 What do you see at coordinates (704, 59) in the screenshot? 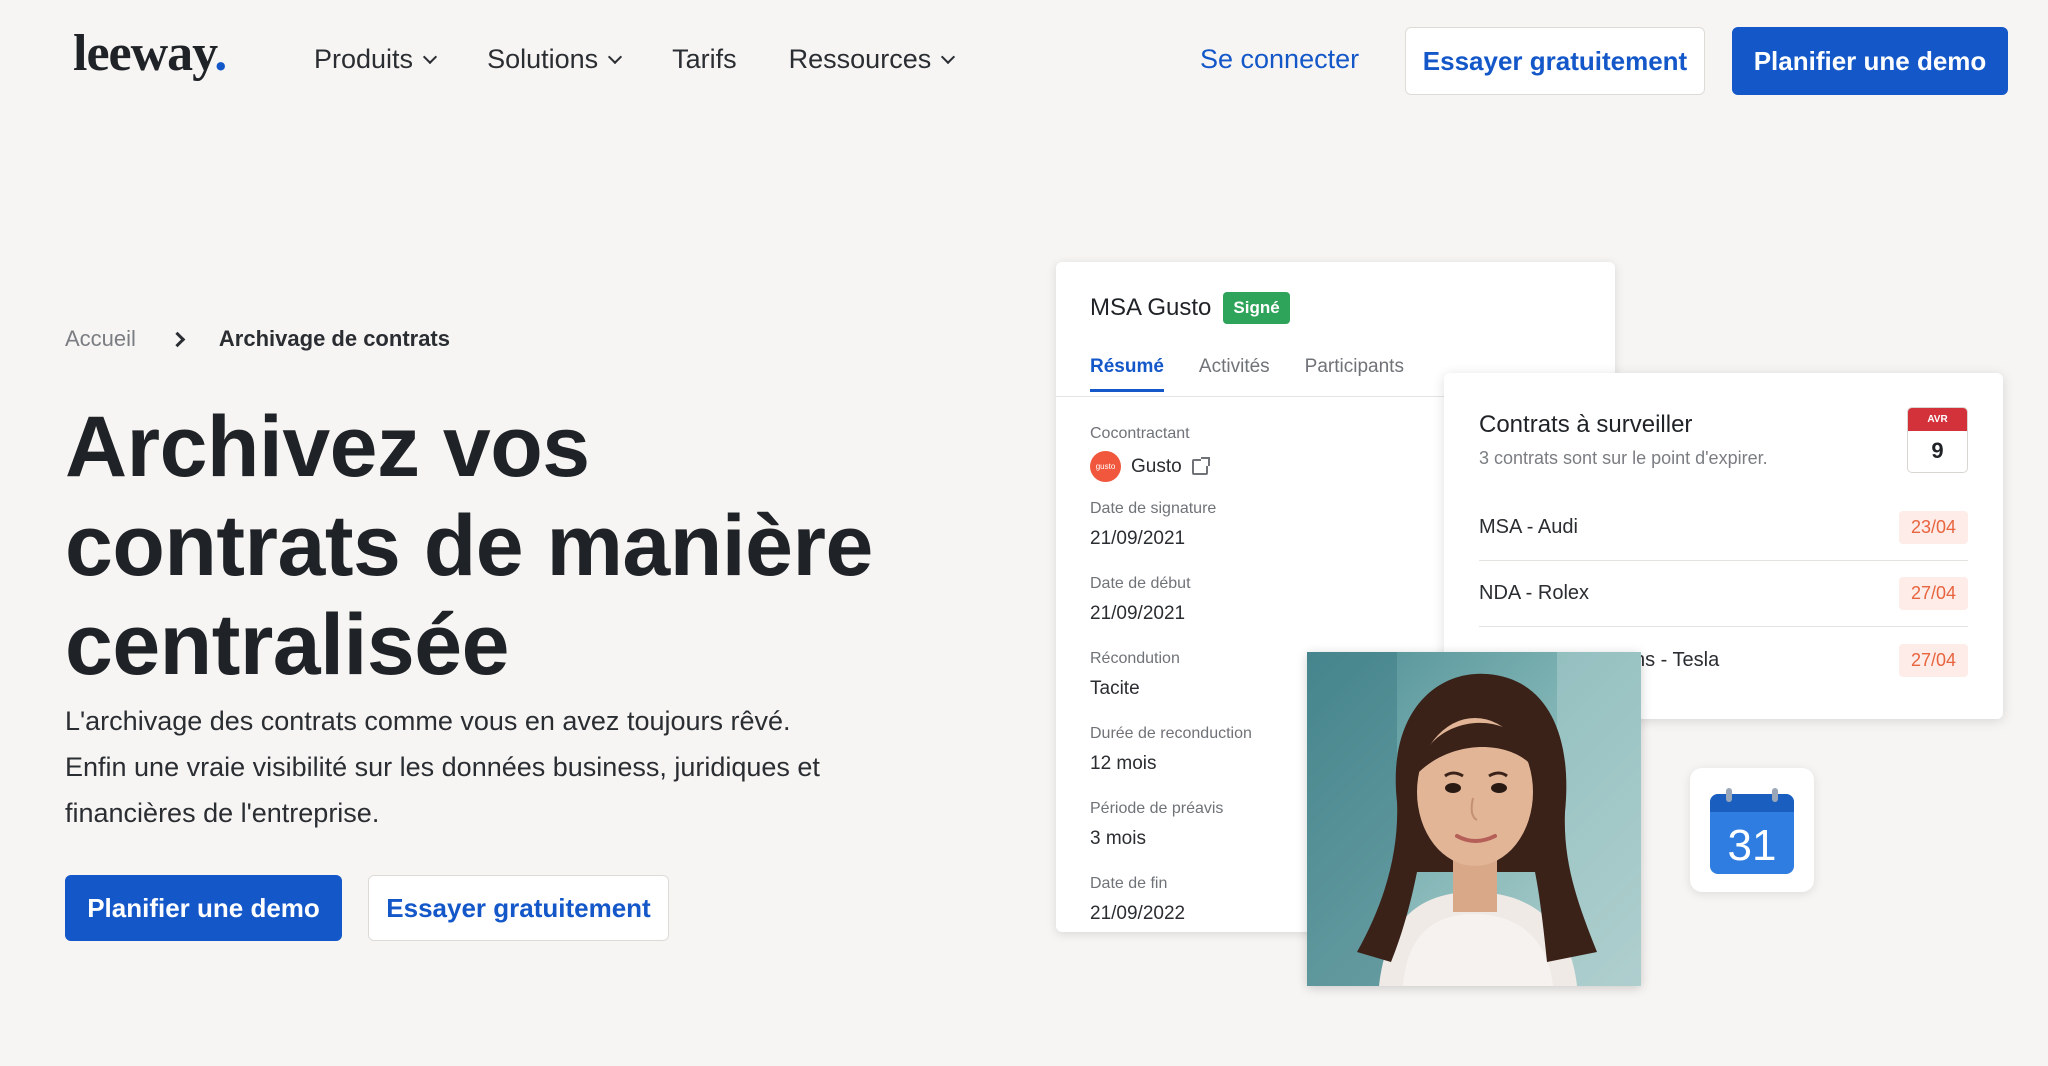
I see `nav-tarifs: Tarifs` at bounding box center [704, 59].